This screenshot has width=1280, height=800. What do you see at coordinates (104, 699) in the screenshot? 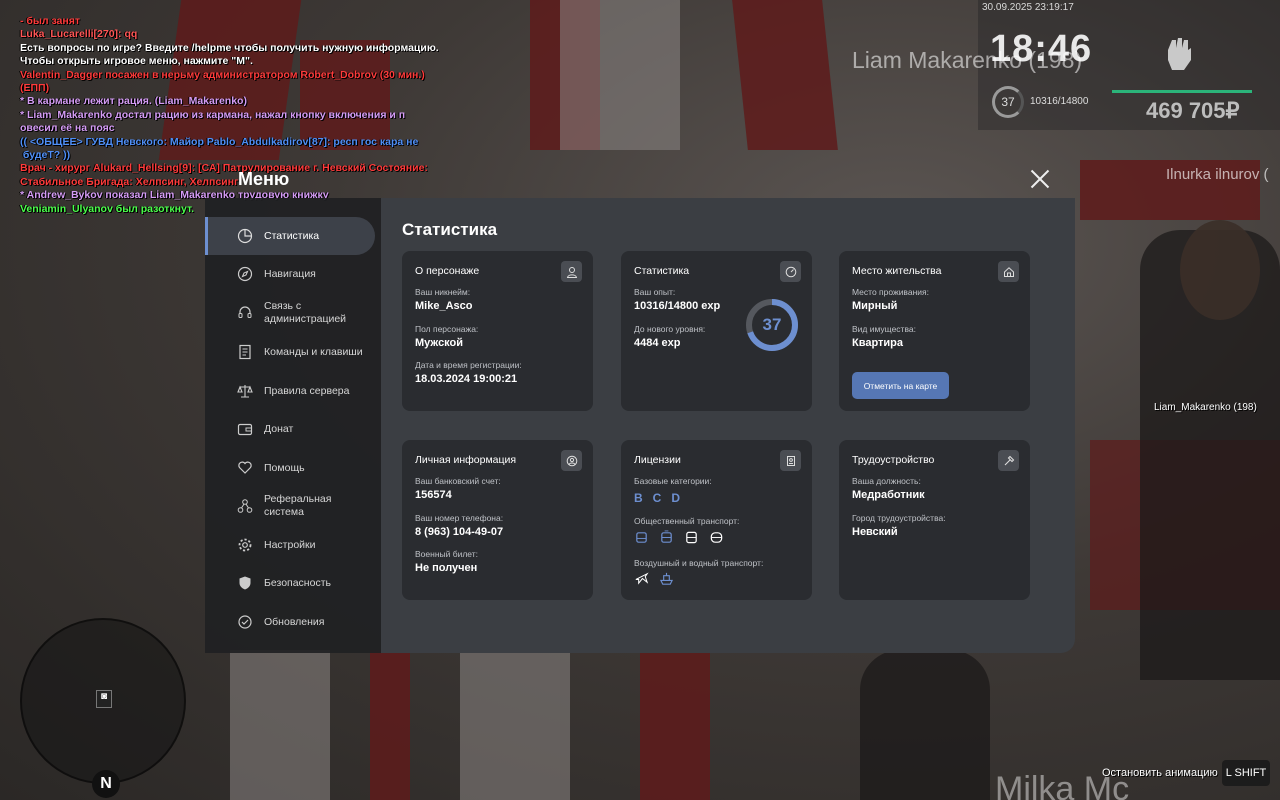
I see `player-blip-icon: ◙` at bounding box center [104, 699].